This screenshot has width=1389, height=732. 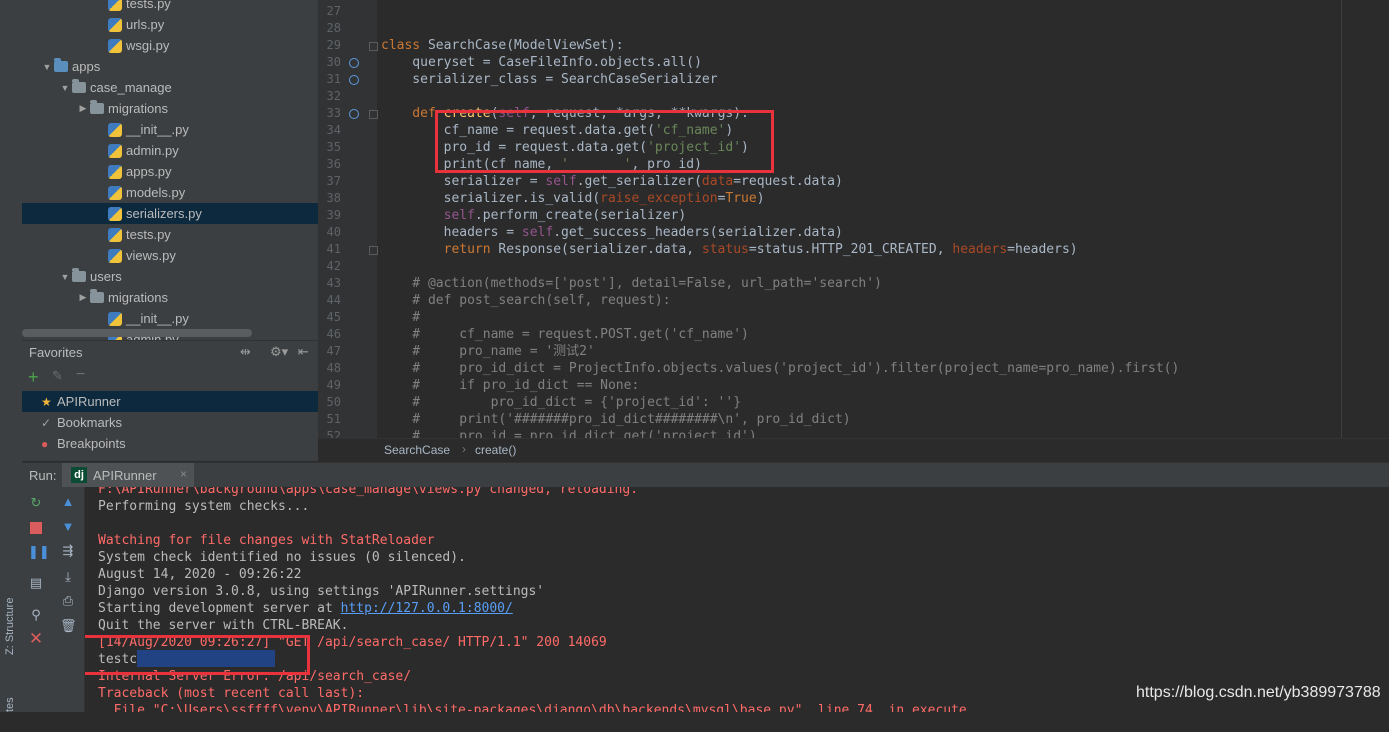 What do you see at coordinates (223, 625) in the screenshot?
I see `console-line: Quit the server with CTRL-BREAK.` at bounding box center [223, 625].